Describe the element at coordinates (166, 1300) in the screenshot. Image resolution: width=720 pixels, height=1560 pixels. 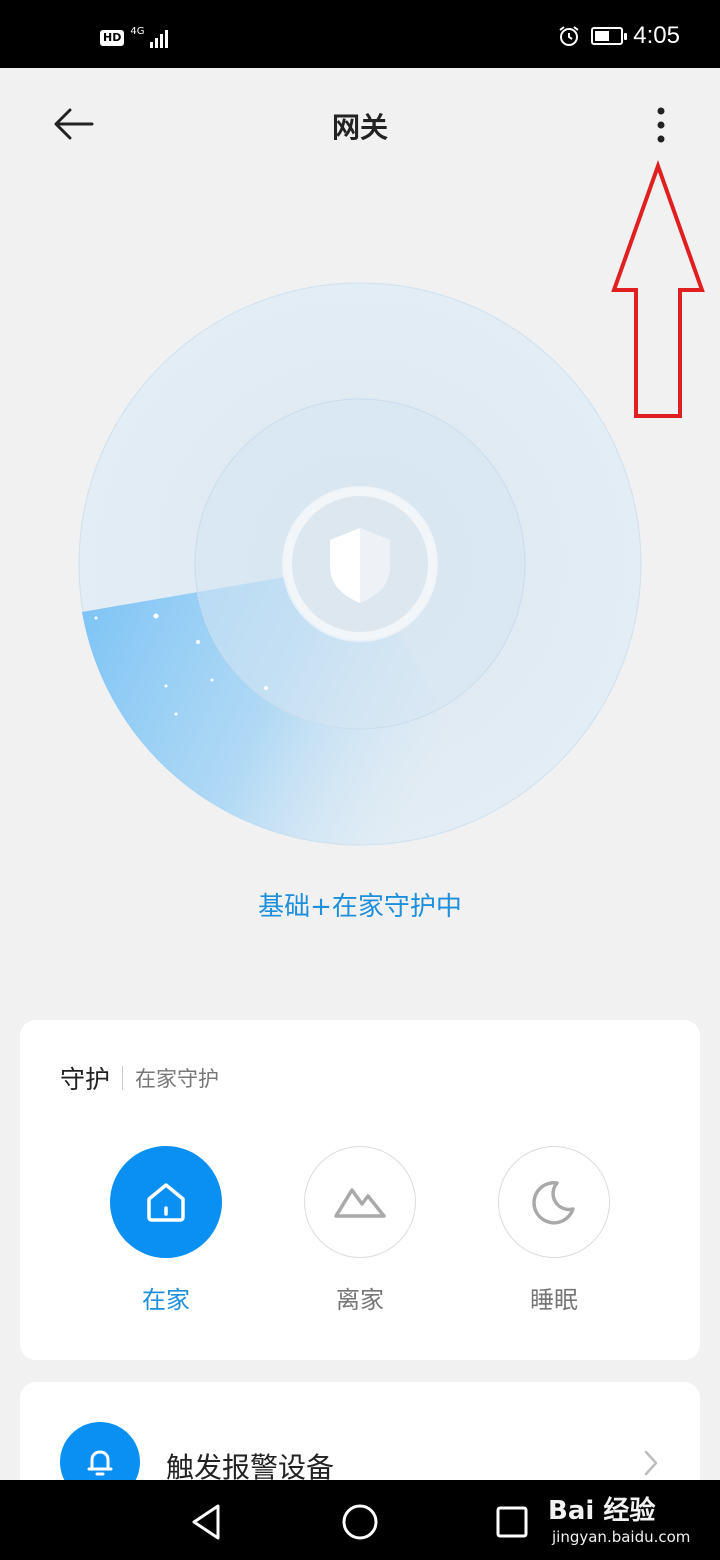
I see `mode-home-label: 在家` at that location.